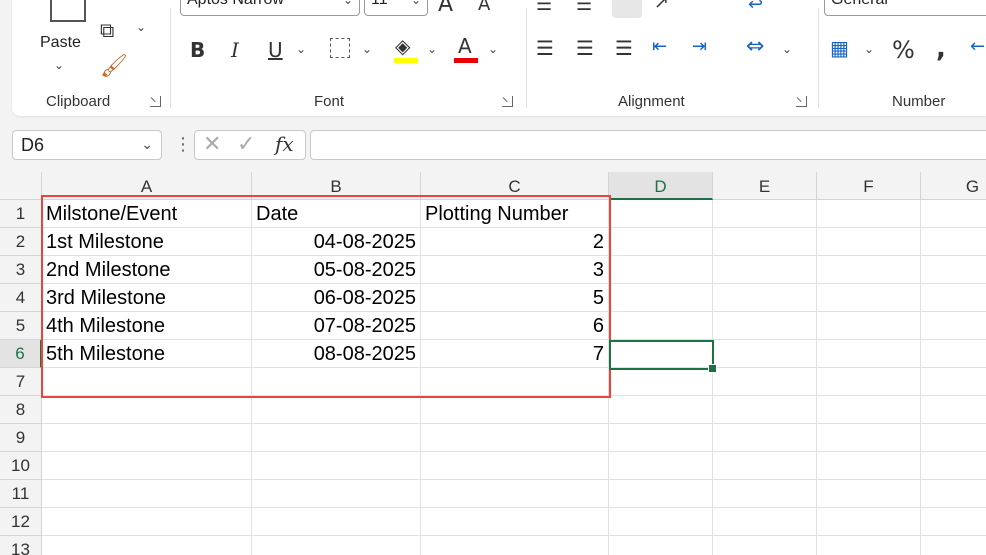 The height and width of the screenshot is (555, 986). Describe the element at coordinates (21, 214) in the screenshot. I see `row-header-1: 1` at that location.